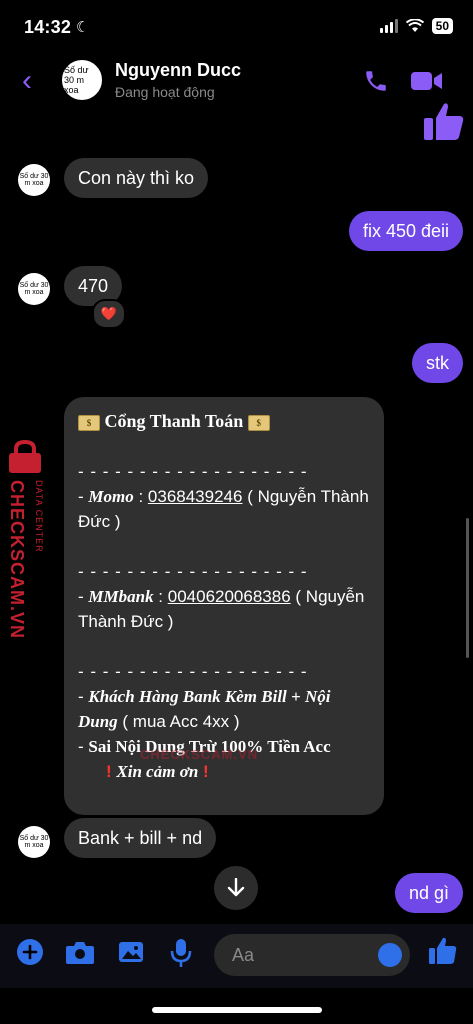  Describe the element at coordinates (48, 27) in the screenshot. I see `status-time: 14:32` at that location.